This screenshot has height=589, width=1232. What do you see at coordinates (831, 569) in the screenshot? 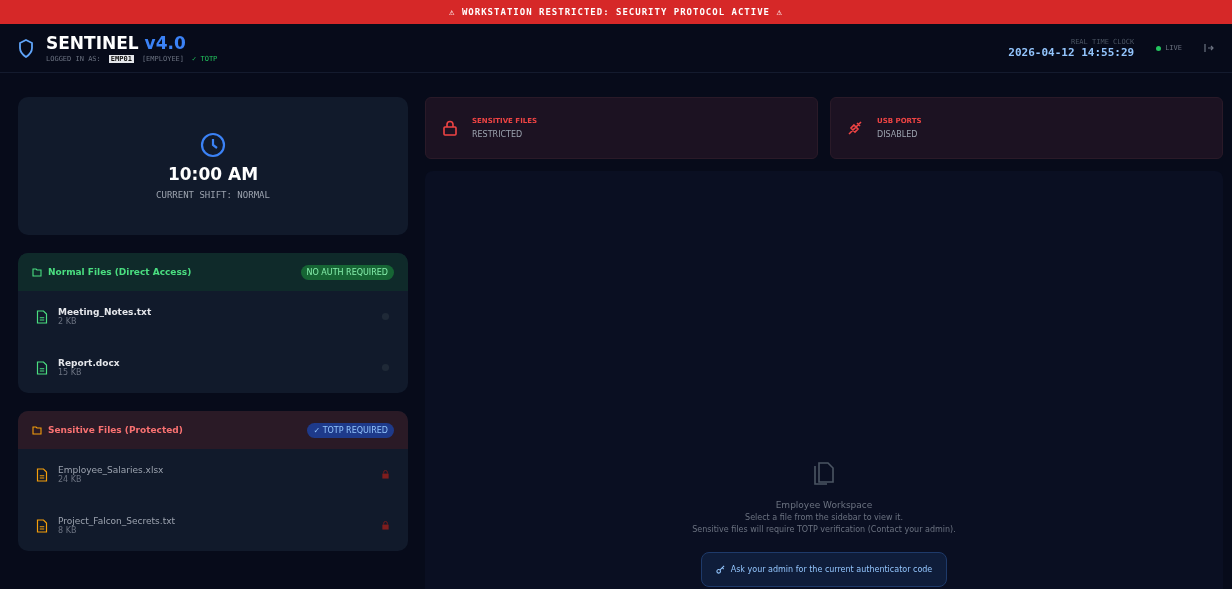
I see `admin-hint: Ask your admin for the current authenticator code` at bounding box center [831, 569].